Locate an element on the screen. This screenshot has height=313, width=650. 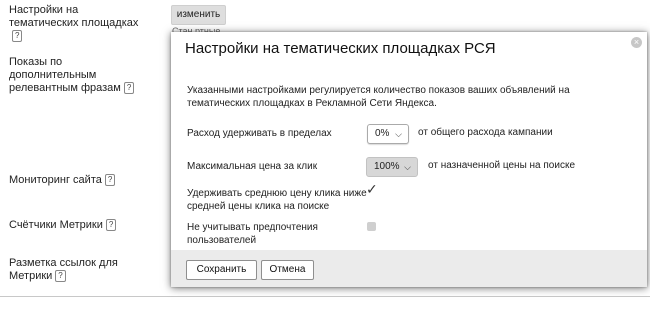
ignore-prefs-checkbox is located at coordinates (371, 226).